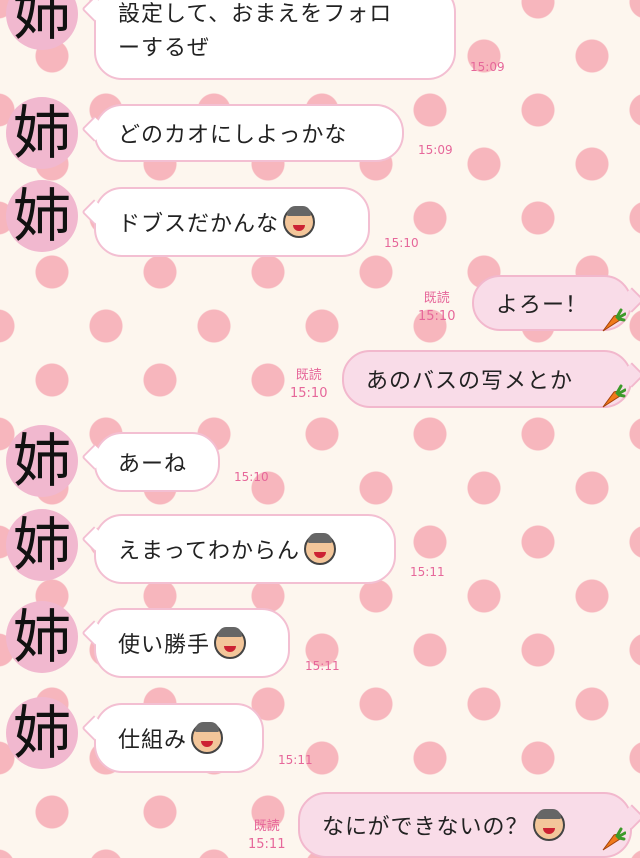 The height and width of the screenshot is (858, 640). Describe the element at coordinates (275, 40) in the screenshot. I see `message-bubble: 設定して、おまえをフォロ ーするぜ` at that location.